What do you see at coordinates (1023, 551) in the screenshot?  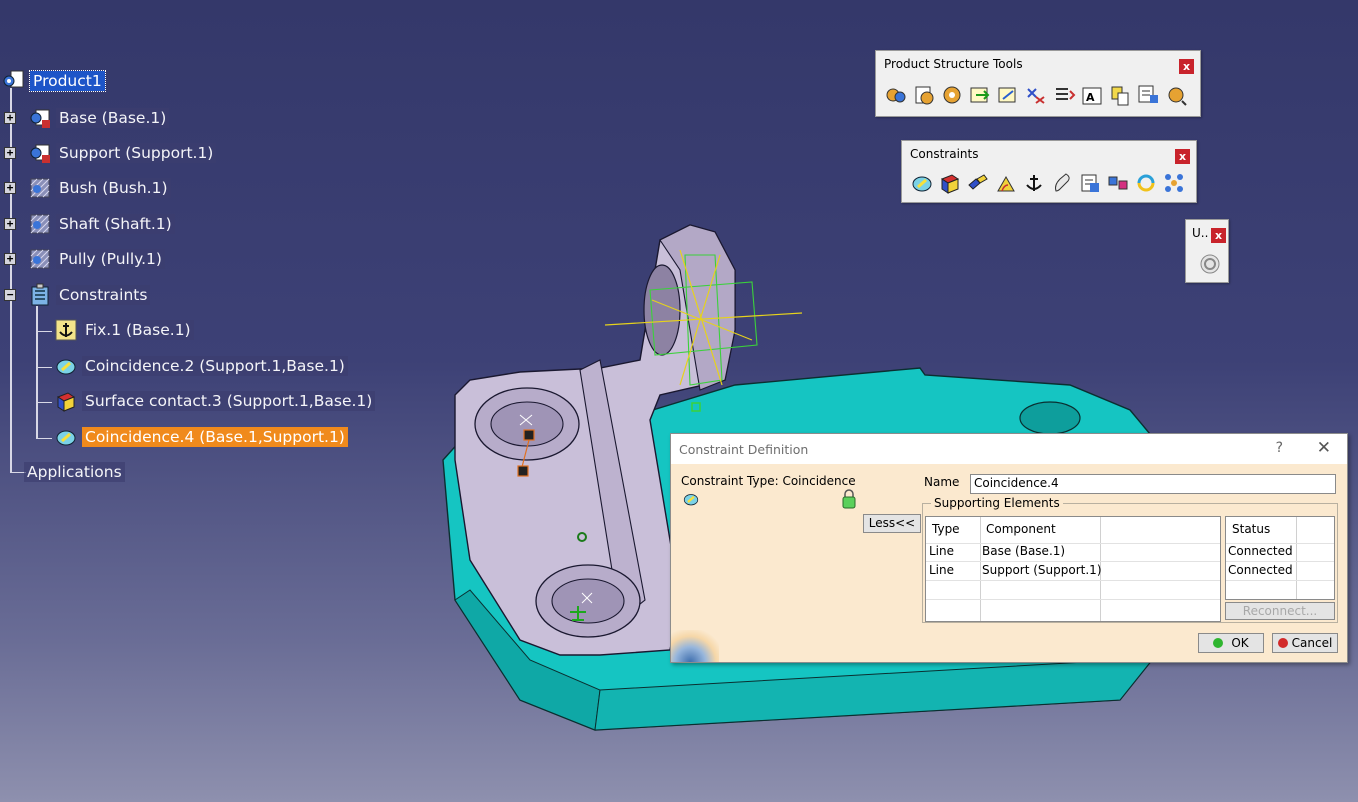 I see `table-cell-component: Base (Base.1)` at bounding box center [1023, 551].